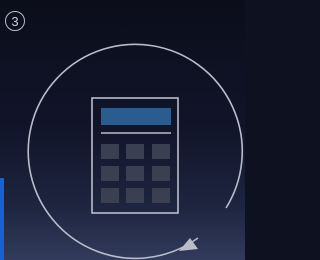 This screenshot has height=260, width=320. I want to click on calculator-display, so click(136, 116).